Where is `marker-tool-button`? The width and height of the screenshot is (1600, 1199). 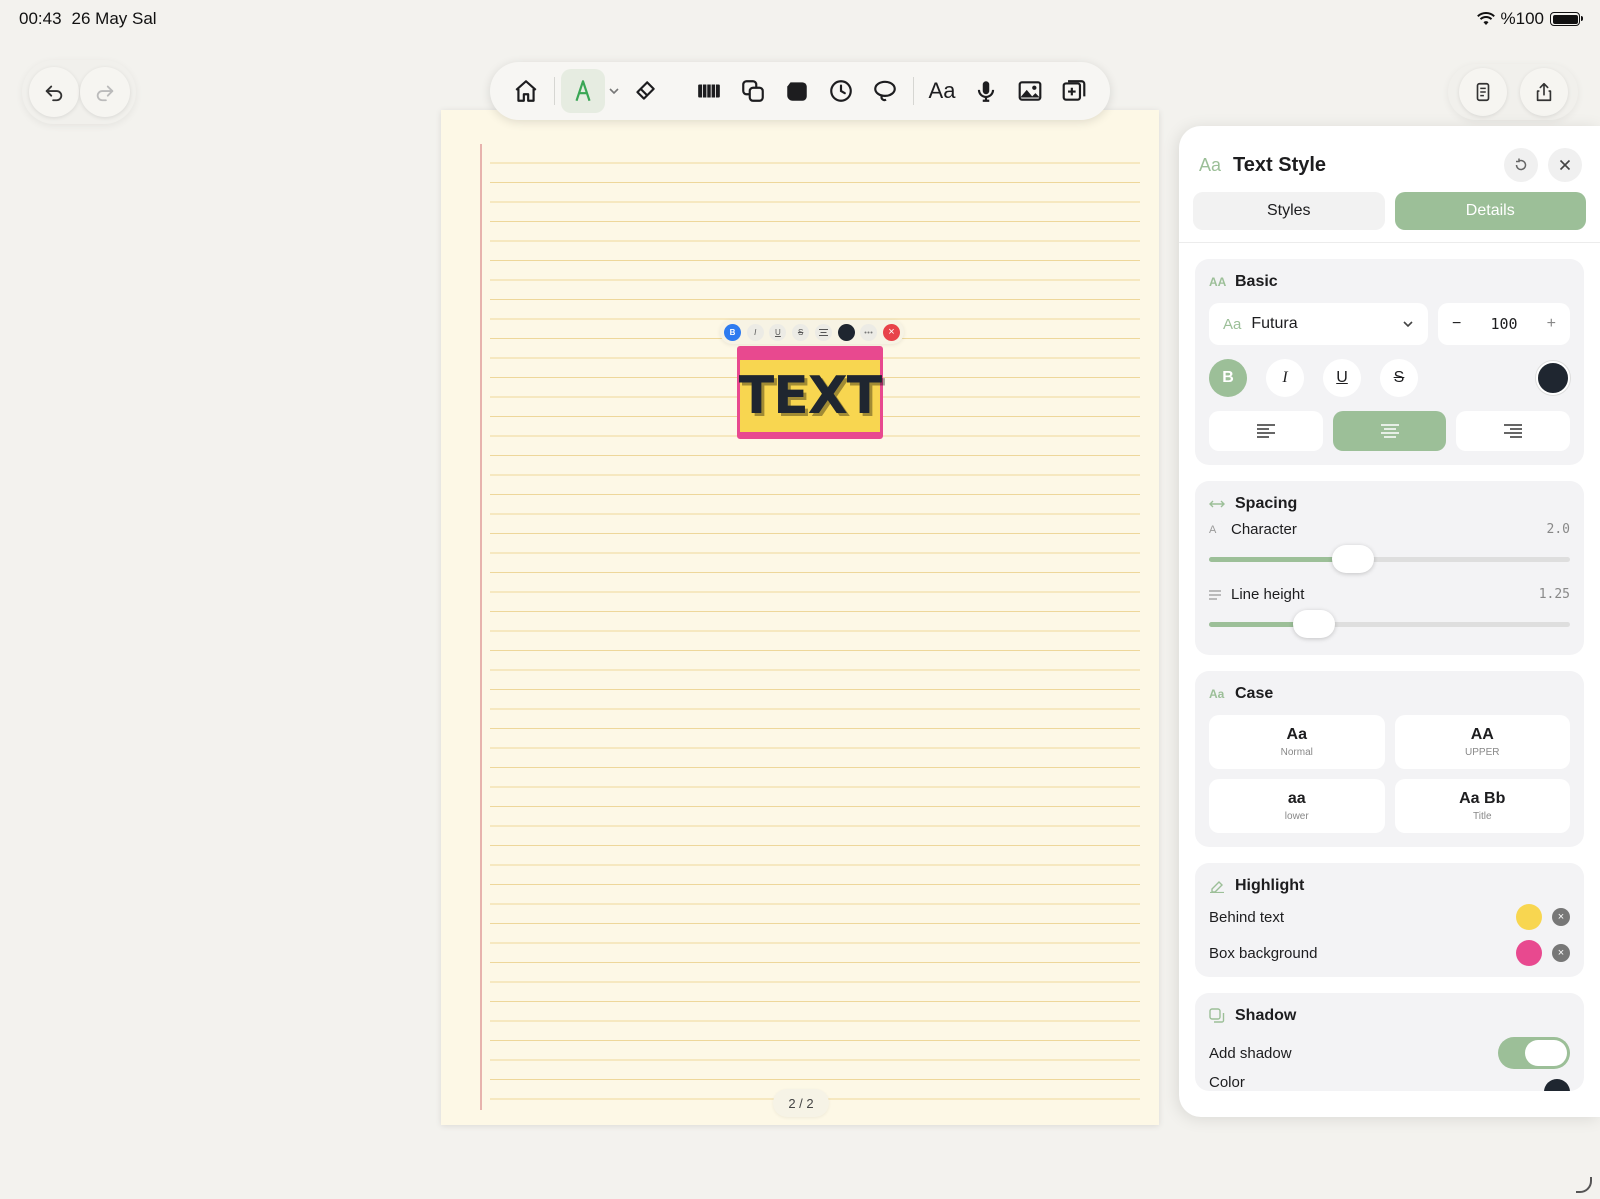 marker-tool-button is located at coordinates (709, 91).